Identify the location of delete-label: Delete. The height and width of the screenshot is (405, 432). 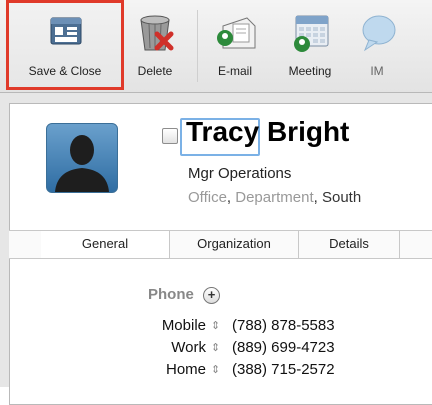
(155, 71).